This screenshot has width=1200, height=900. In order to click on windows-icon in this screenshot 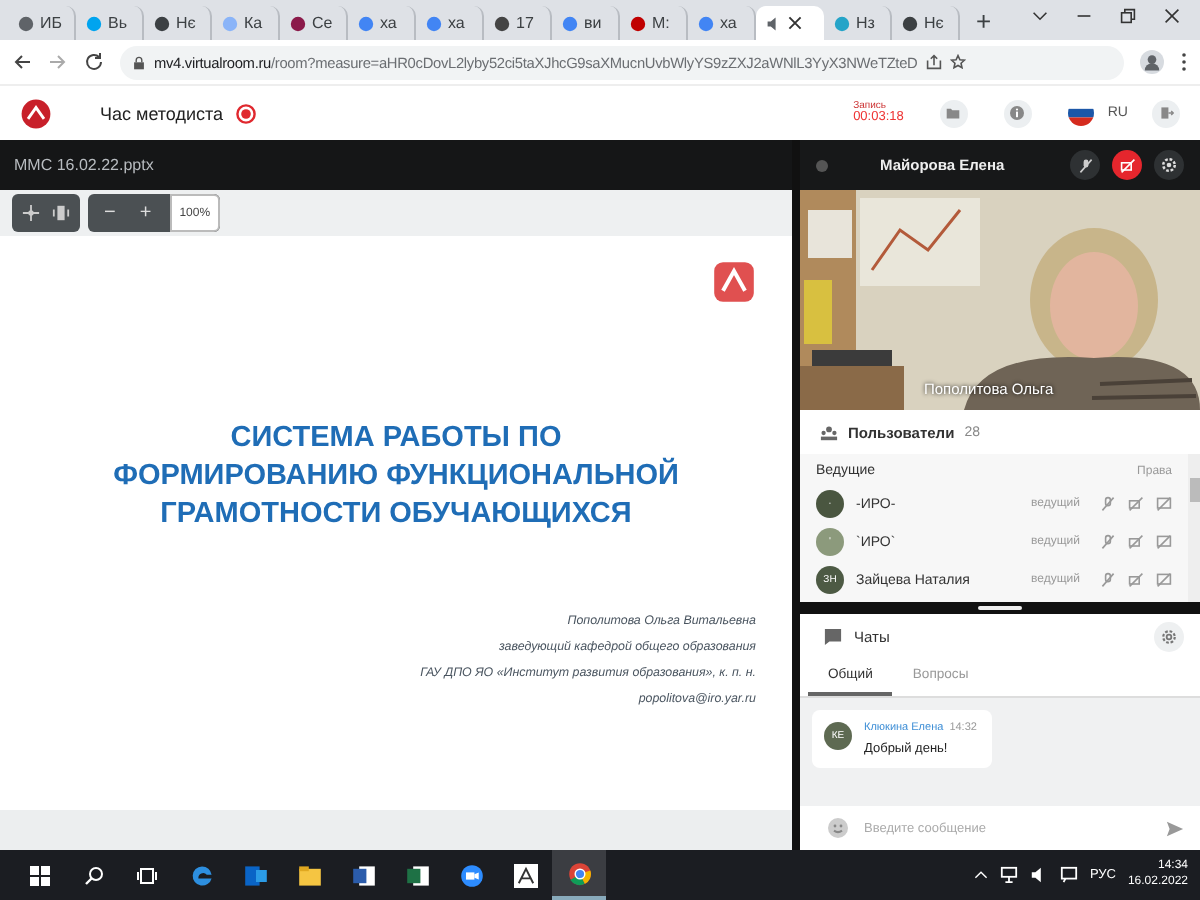, I will do `click(39, 875)`.